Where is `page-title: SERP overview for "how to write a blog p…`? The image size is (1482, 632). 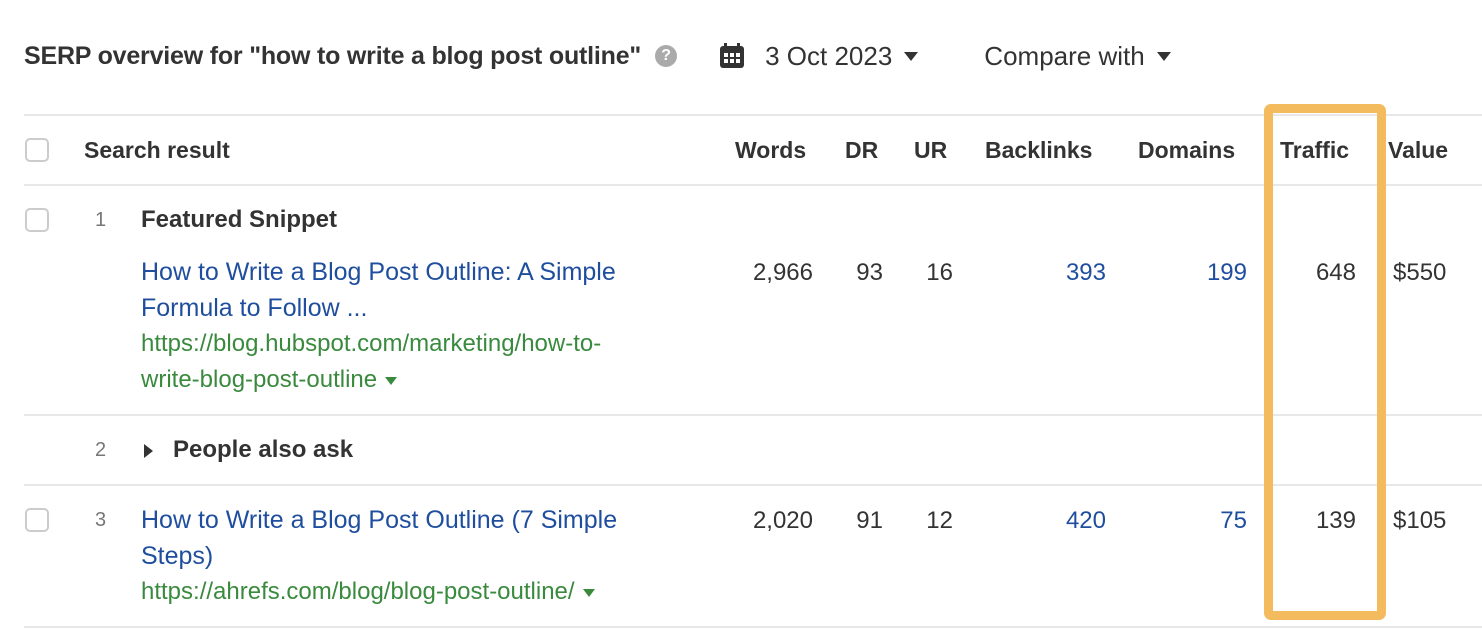 page-title: SERP overview for "how to write a blog p… is located at coordinates (333, 55).